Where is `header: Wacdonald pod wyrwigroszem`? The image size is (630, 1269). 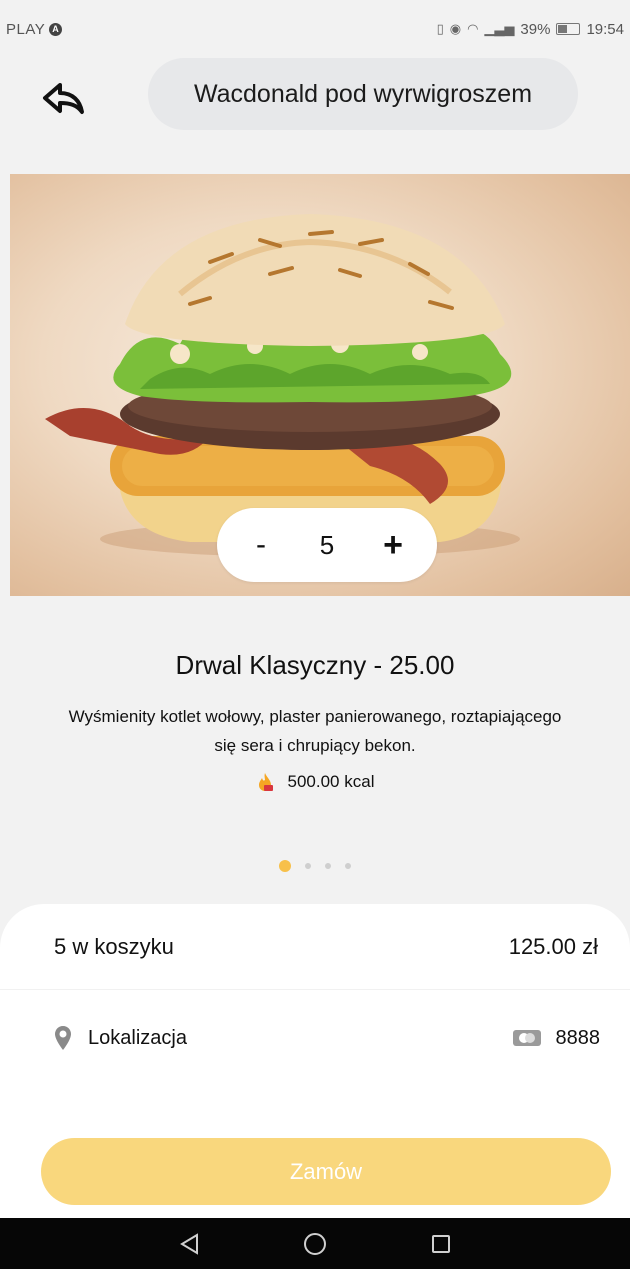 header: Wacdonald pod wyrwigroszem is located at coordinates (315, 104).